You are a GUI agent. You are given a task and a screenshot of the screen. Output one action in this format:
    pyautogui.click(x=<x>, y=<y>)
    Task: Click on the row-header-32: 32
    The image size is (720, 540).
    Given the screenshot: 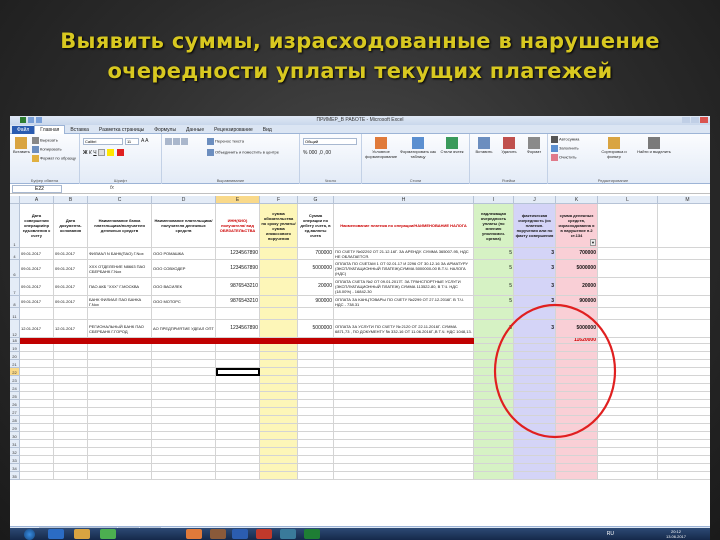 What is the action you would take?
    pyautogui.click(x=15, y=452)
    